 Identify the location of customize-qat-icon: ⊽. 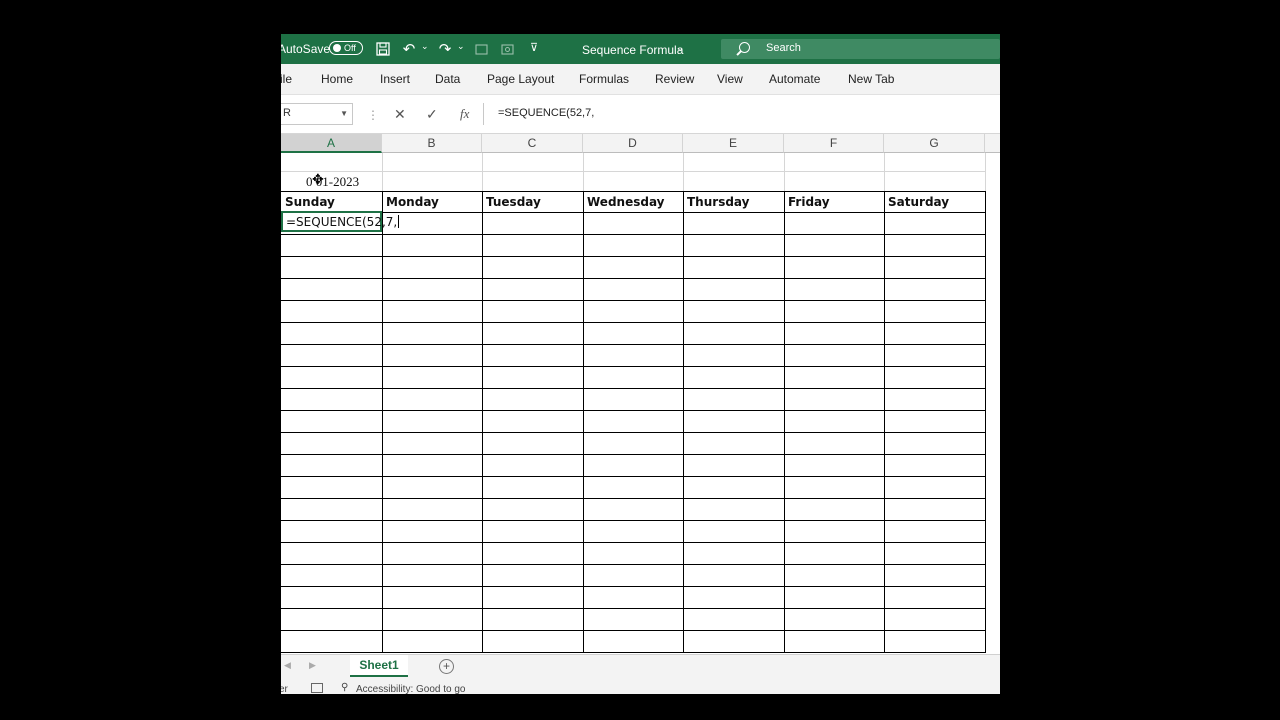
(534, 47).